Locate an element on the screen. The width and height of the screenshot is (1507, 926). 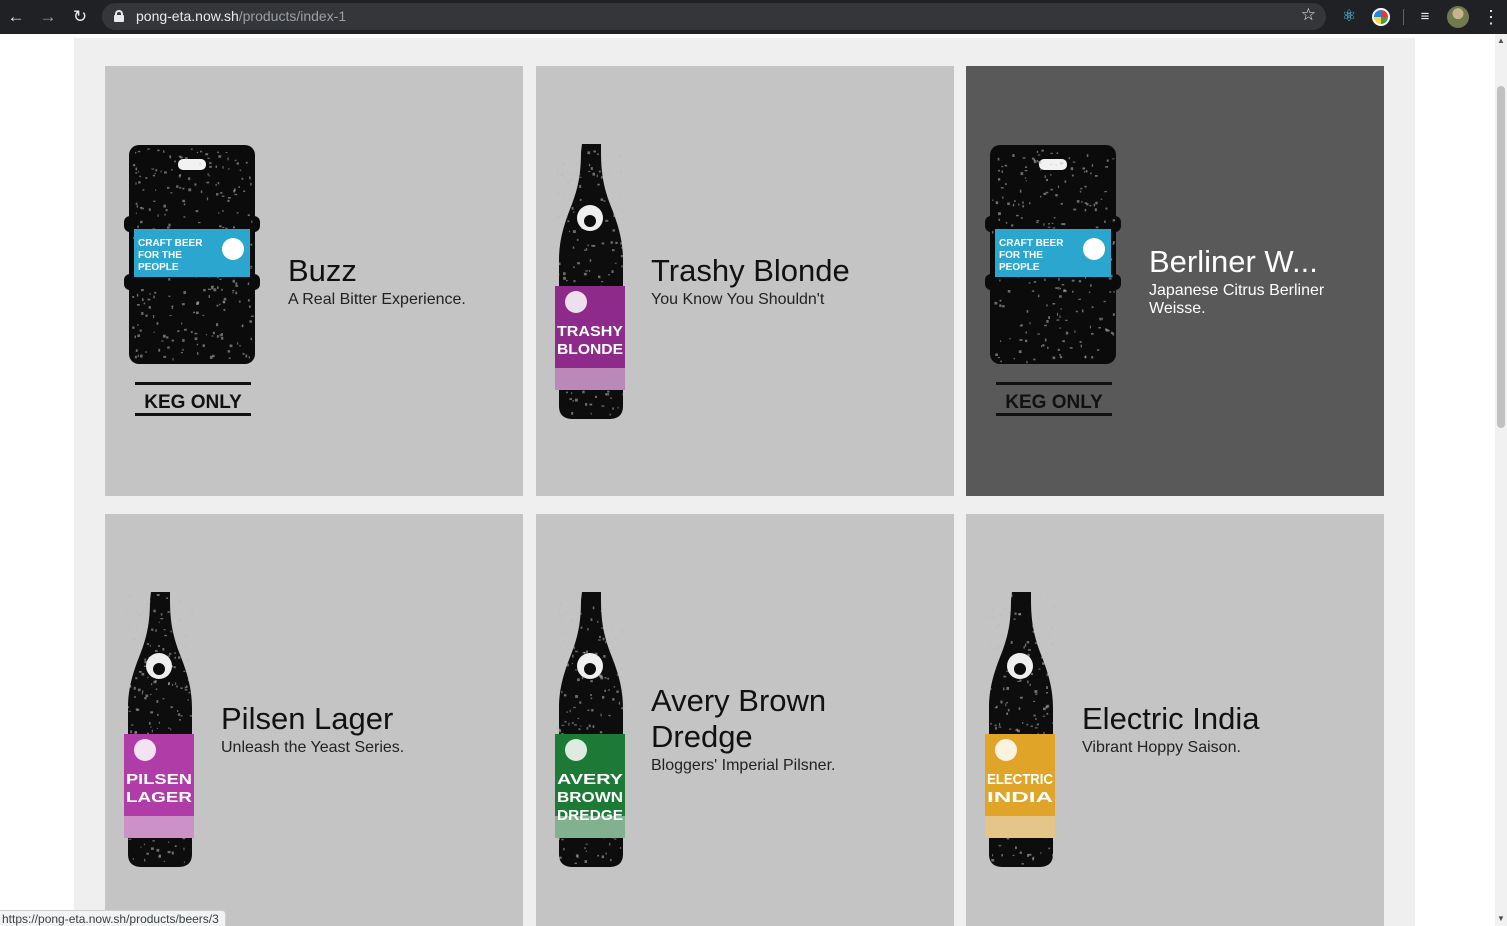
react-devtools-icon: ⚛ is located at coordinates (1349, 17).